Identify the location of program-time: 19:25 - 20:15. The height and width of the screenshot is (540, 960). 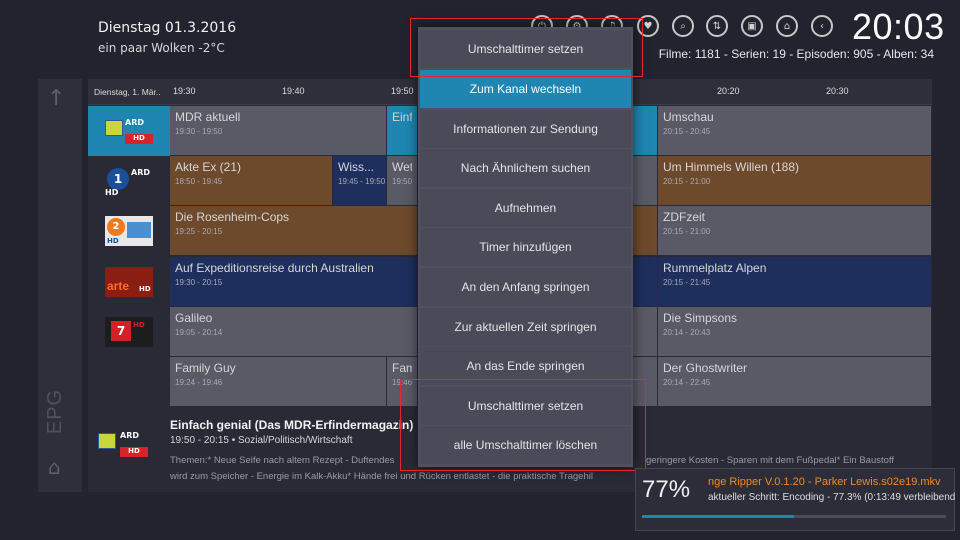
(199, 231).